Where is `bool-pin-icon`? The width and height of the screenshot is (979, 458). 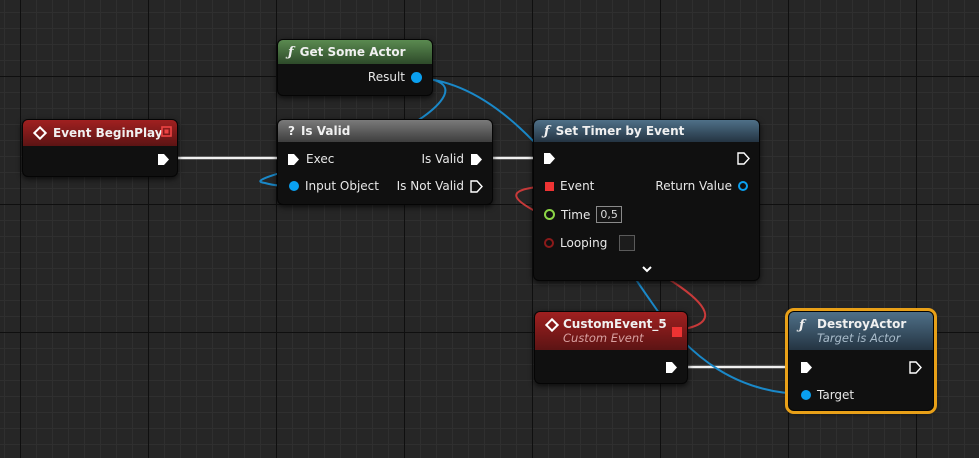 bool-pin-icon is located at coordinates (549, 243).